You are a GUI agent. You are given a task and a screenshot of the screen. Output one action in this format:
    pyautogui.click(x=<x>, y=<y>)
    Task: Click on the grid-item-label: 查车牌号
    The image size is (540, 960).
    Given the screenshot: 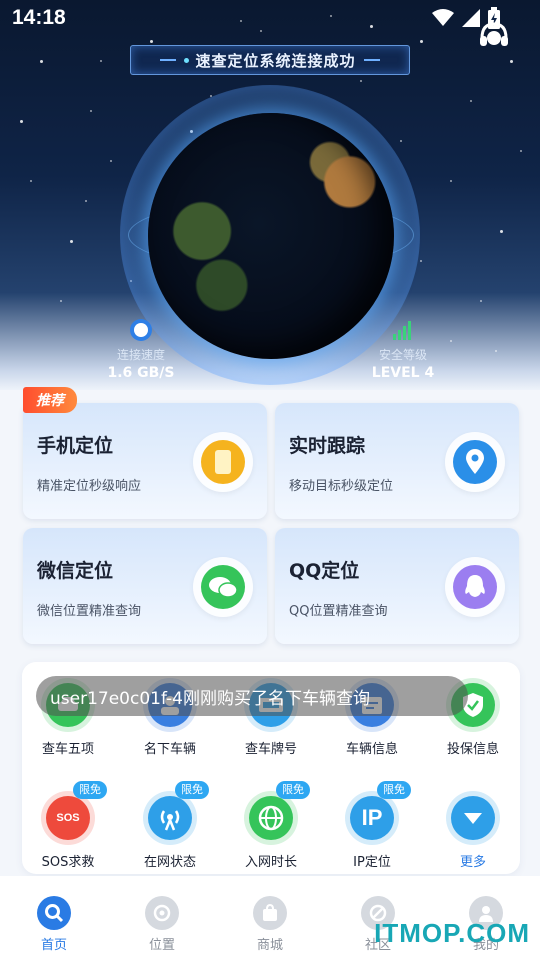 What is the action you would take?
    pyautogui.click(x=270, y=749)
    